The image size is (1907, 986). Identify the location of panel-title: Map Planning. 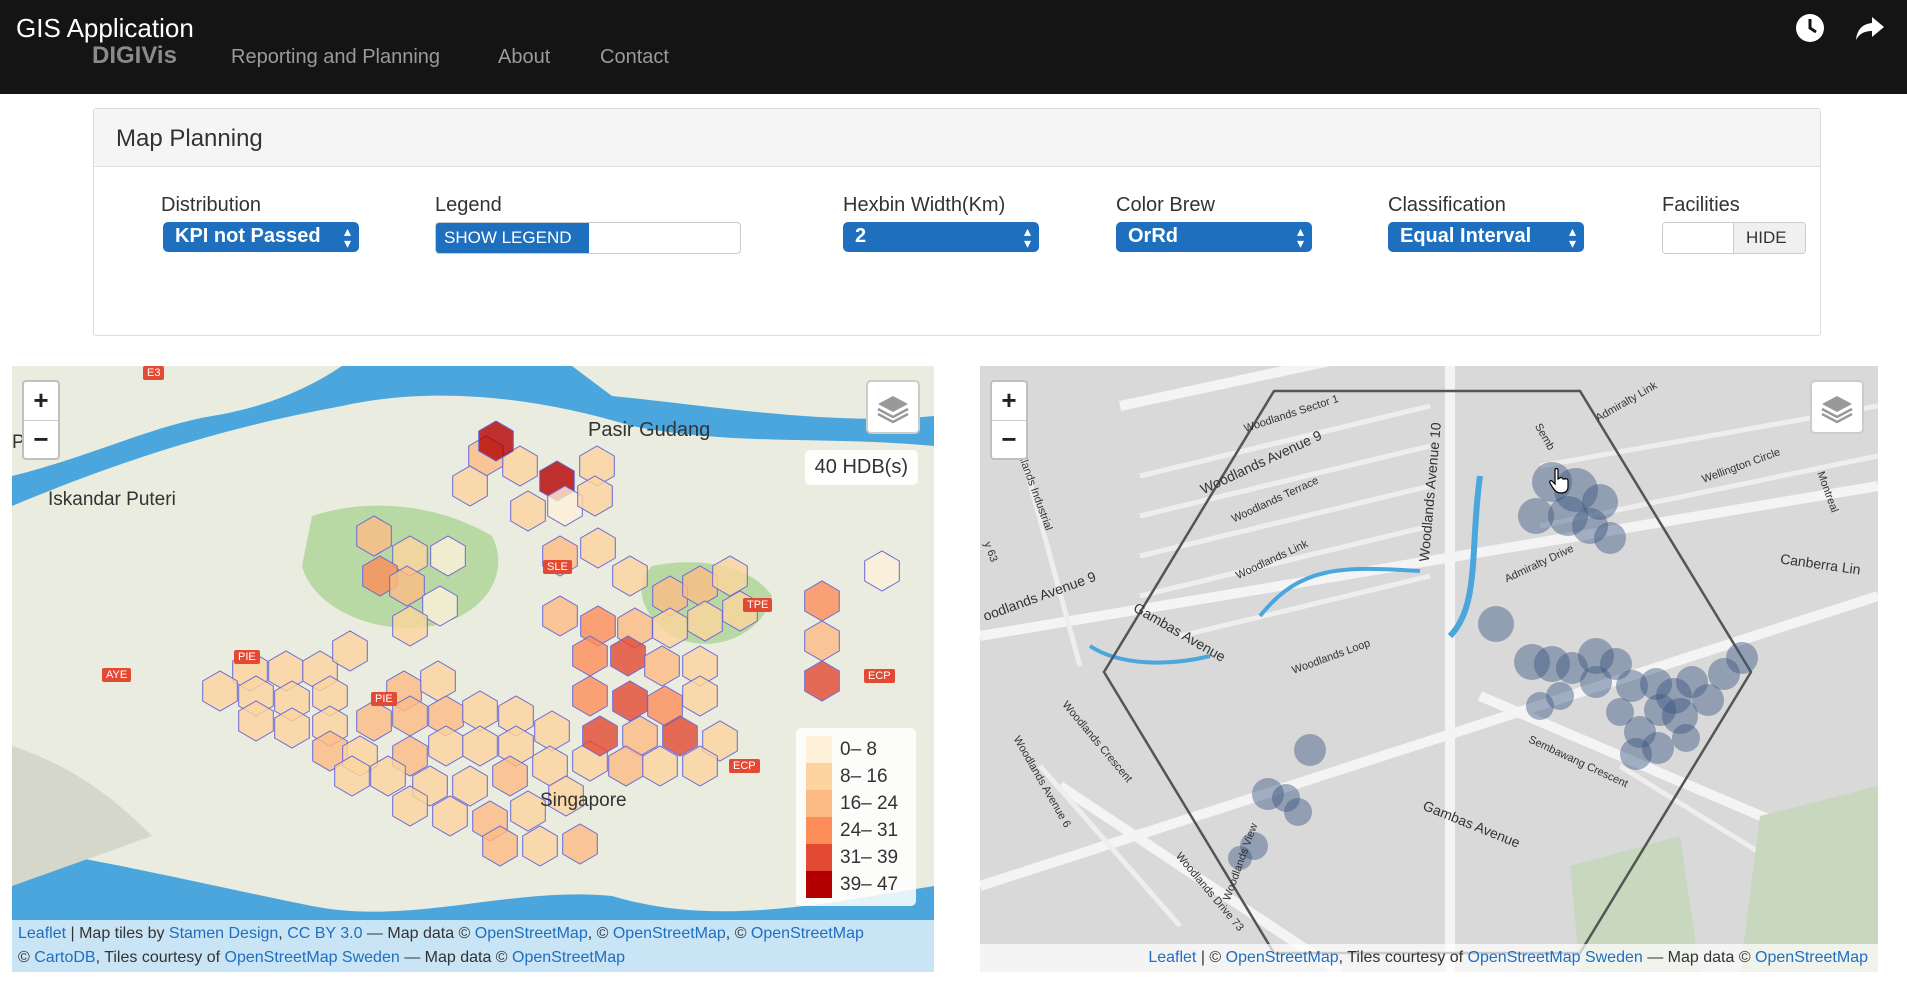
(189, 138).